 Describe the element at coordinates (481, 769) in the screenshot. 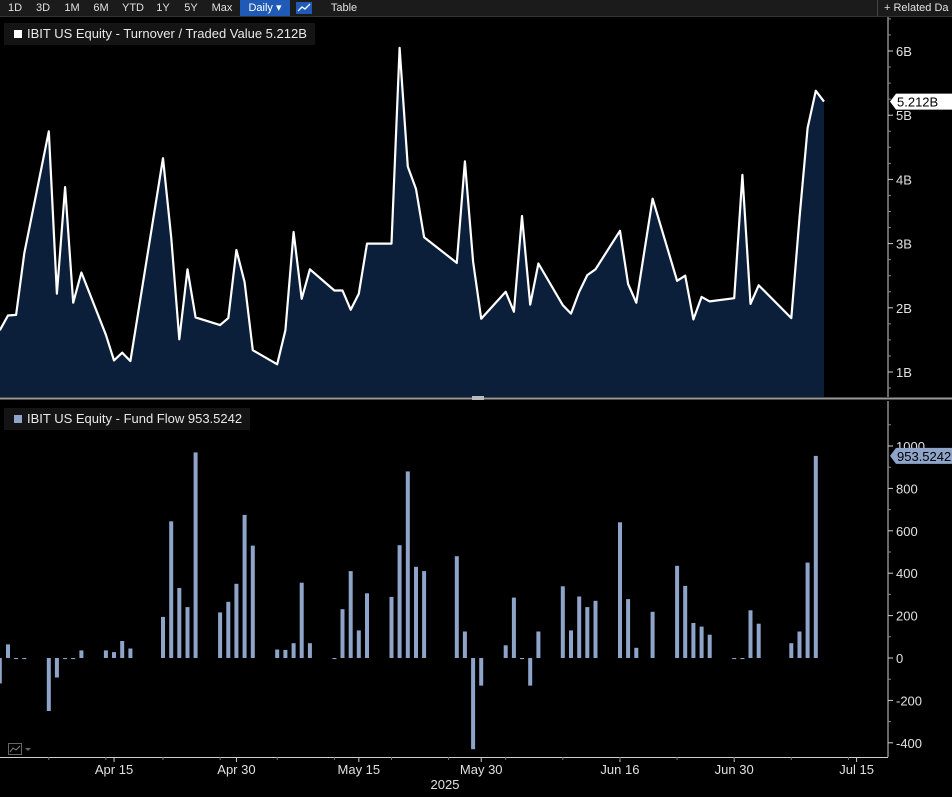

I see `x-axis-tick-label: May 30` at that location.